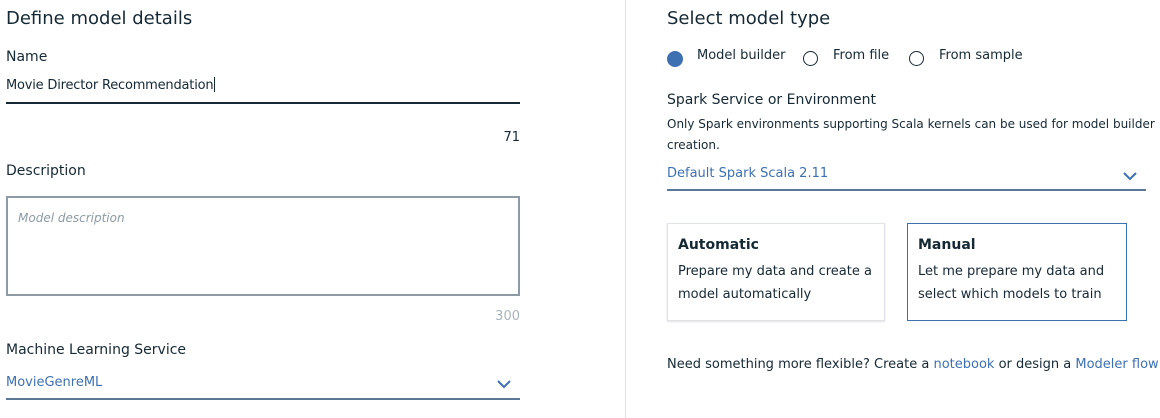 This screenshot has height=418, width=1160. Describe the element at coordinates (916, 58) in the screenshot. I see `radio-from-sample` at that location.